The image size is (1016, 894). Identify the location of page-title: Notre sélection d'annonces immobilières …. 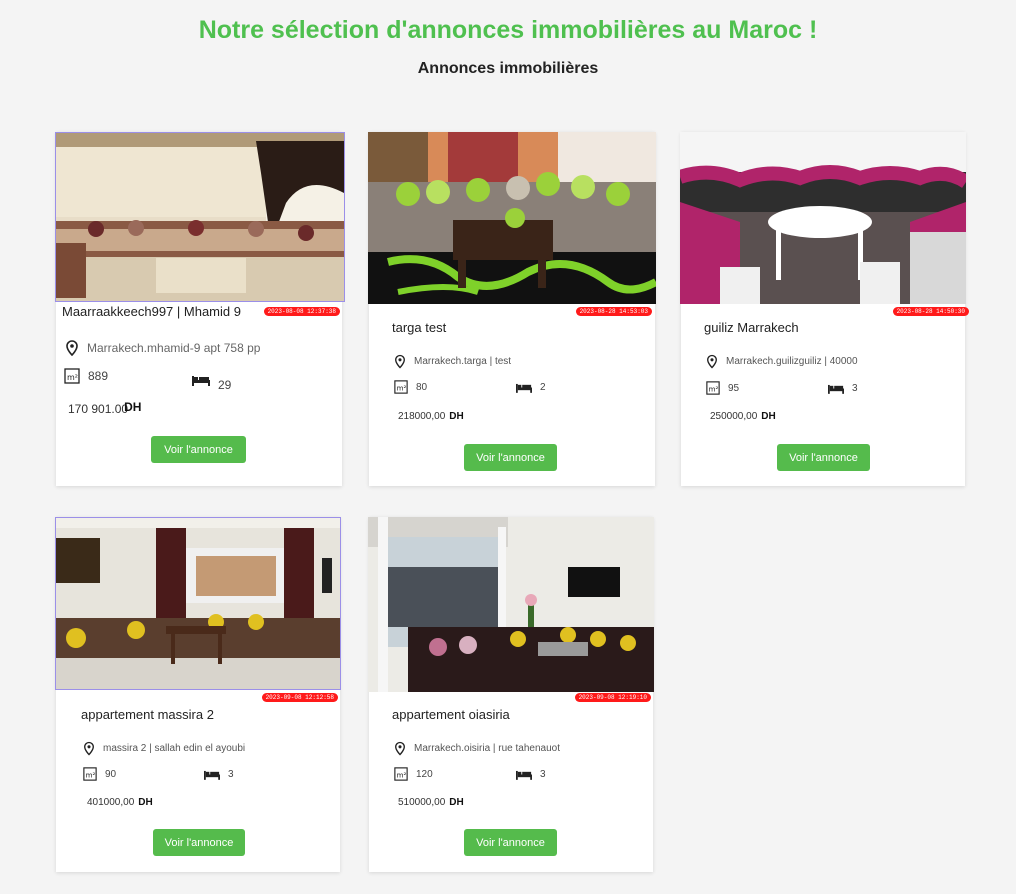
(508, 30).